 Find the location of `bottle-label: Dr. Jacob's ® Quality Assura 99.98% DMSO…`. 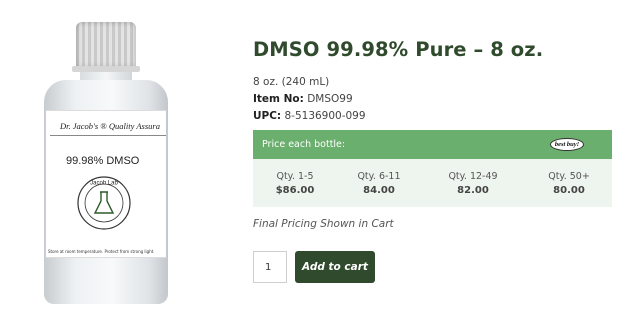

bottle-label: Dr. Jacob's ® Quality Assura 99.98% DMSO… is located at coordinates (106, 184).